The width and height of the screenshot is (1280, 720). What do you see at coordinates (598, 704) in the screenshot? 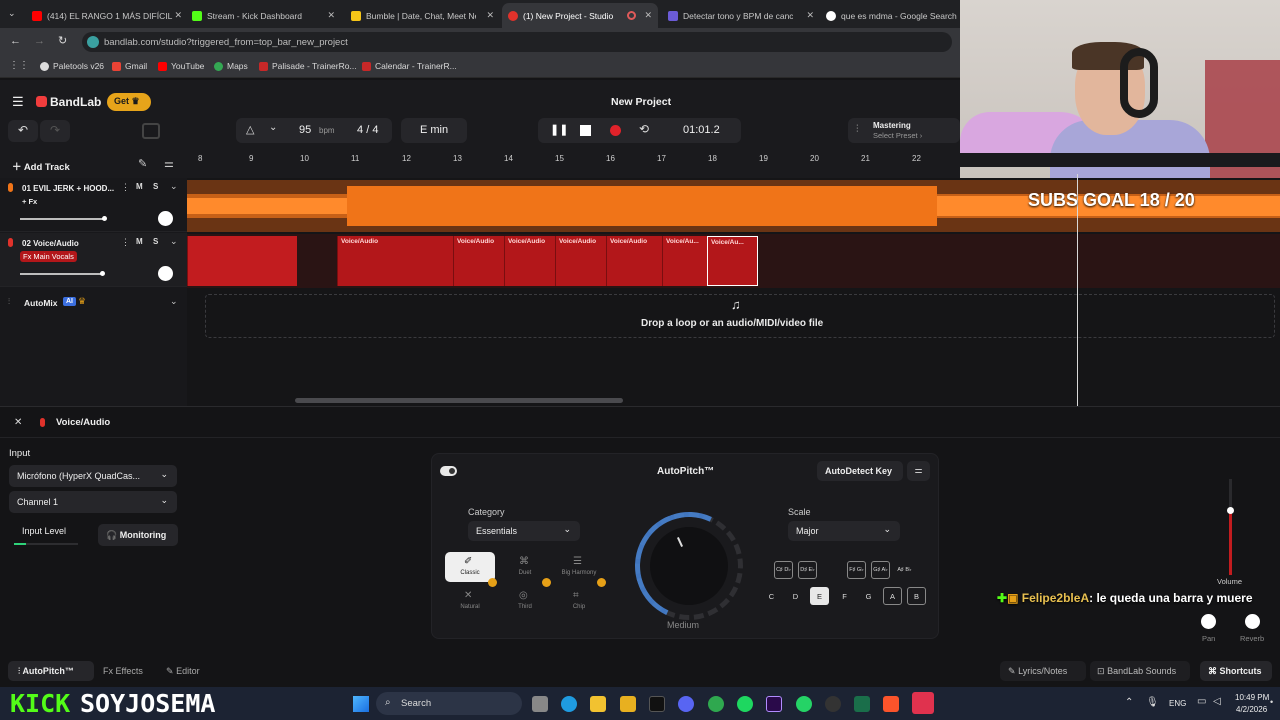
I see `file-explorer-icon` at bounding box center [598, 704].